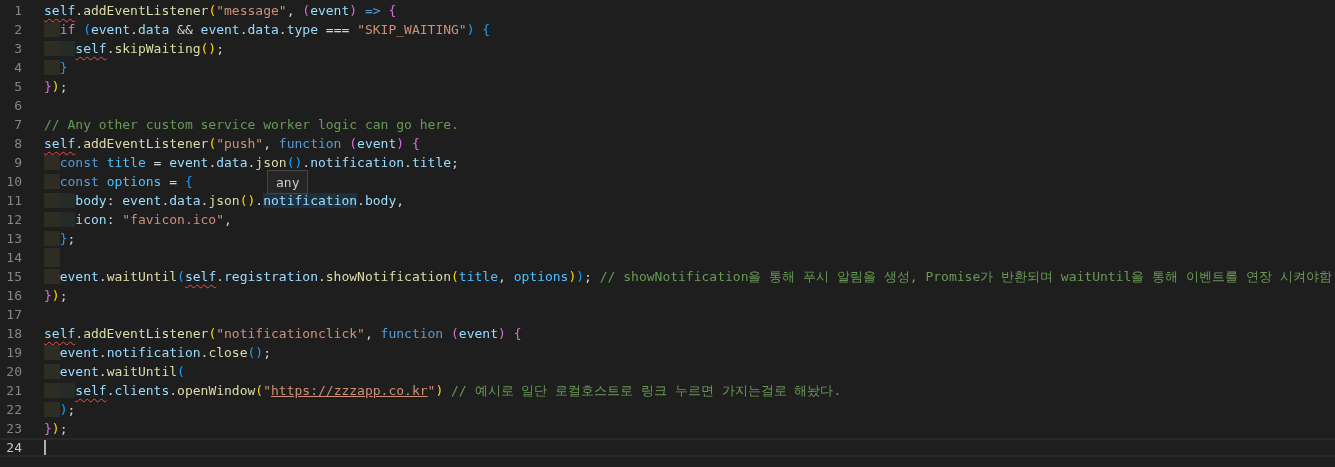 This screenshot has height=467, width=1335. I want to click on code-line: event.notification.close();, so click(157, 352).